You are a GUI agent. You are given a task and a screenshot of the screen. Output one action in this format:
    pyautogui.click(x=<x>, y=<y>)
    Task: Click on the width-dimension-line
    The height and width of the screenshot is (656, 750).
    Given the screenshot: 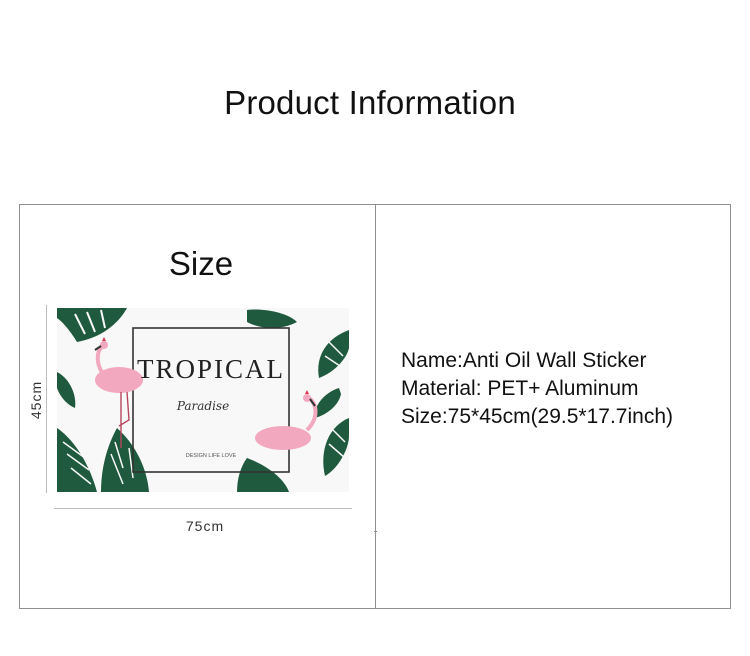 What is the action you would take?
    pyautogui.click(x=203, y=508)
    